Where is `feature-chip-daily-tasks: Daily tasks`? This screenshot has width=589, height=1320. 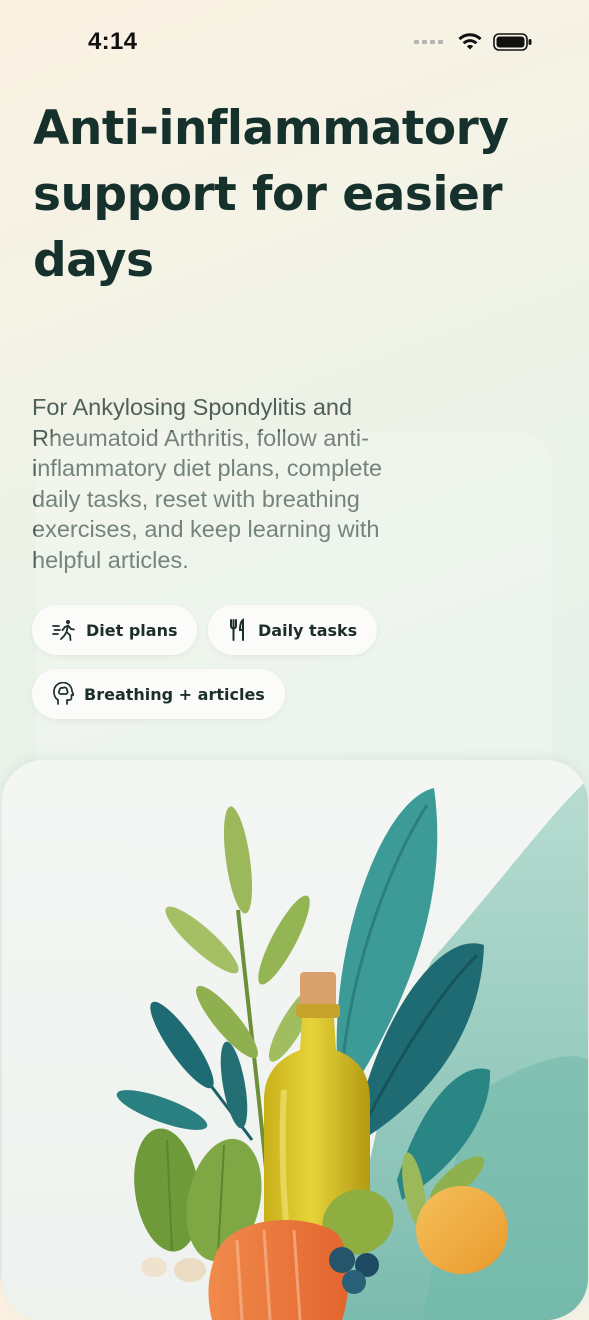 feature-chip-daily-tasks: Daily tasks is located at coordinates (293, 630).